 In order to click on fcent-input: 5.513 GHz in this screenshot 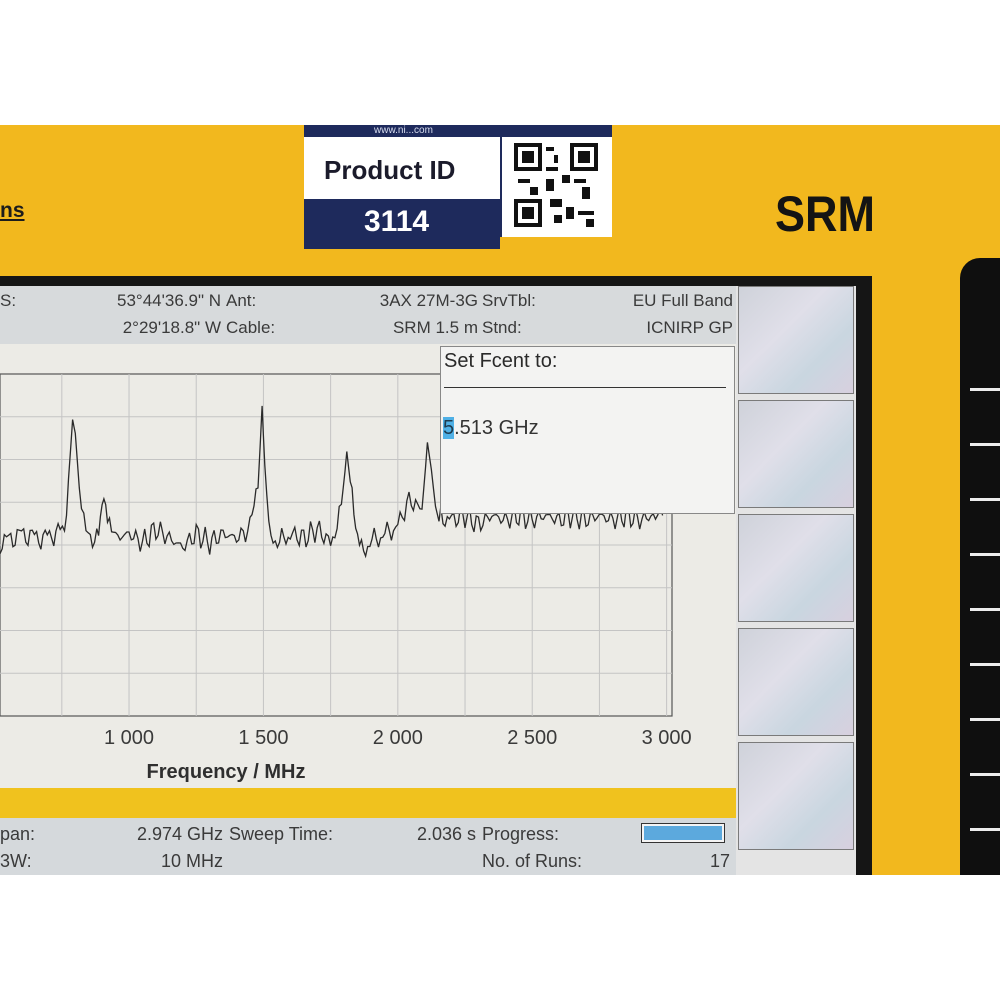, I will do `click(491, 428)`.